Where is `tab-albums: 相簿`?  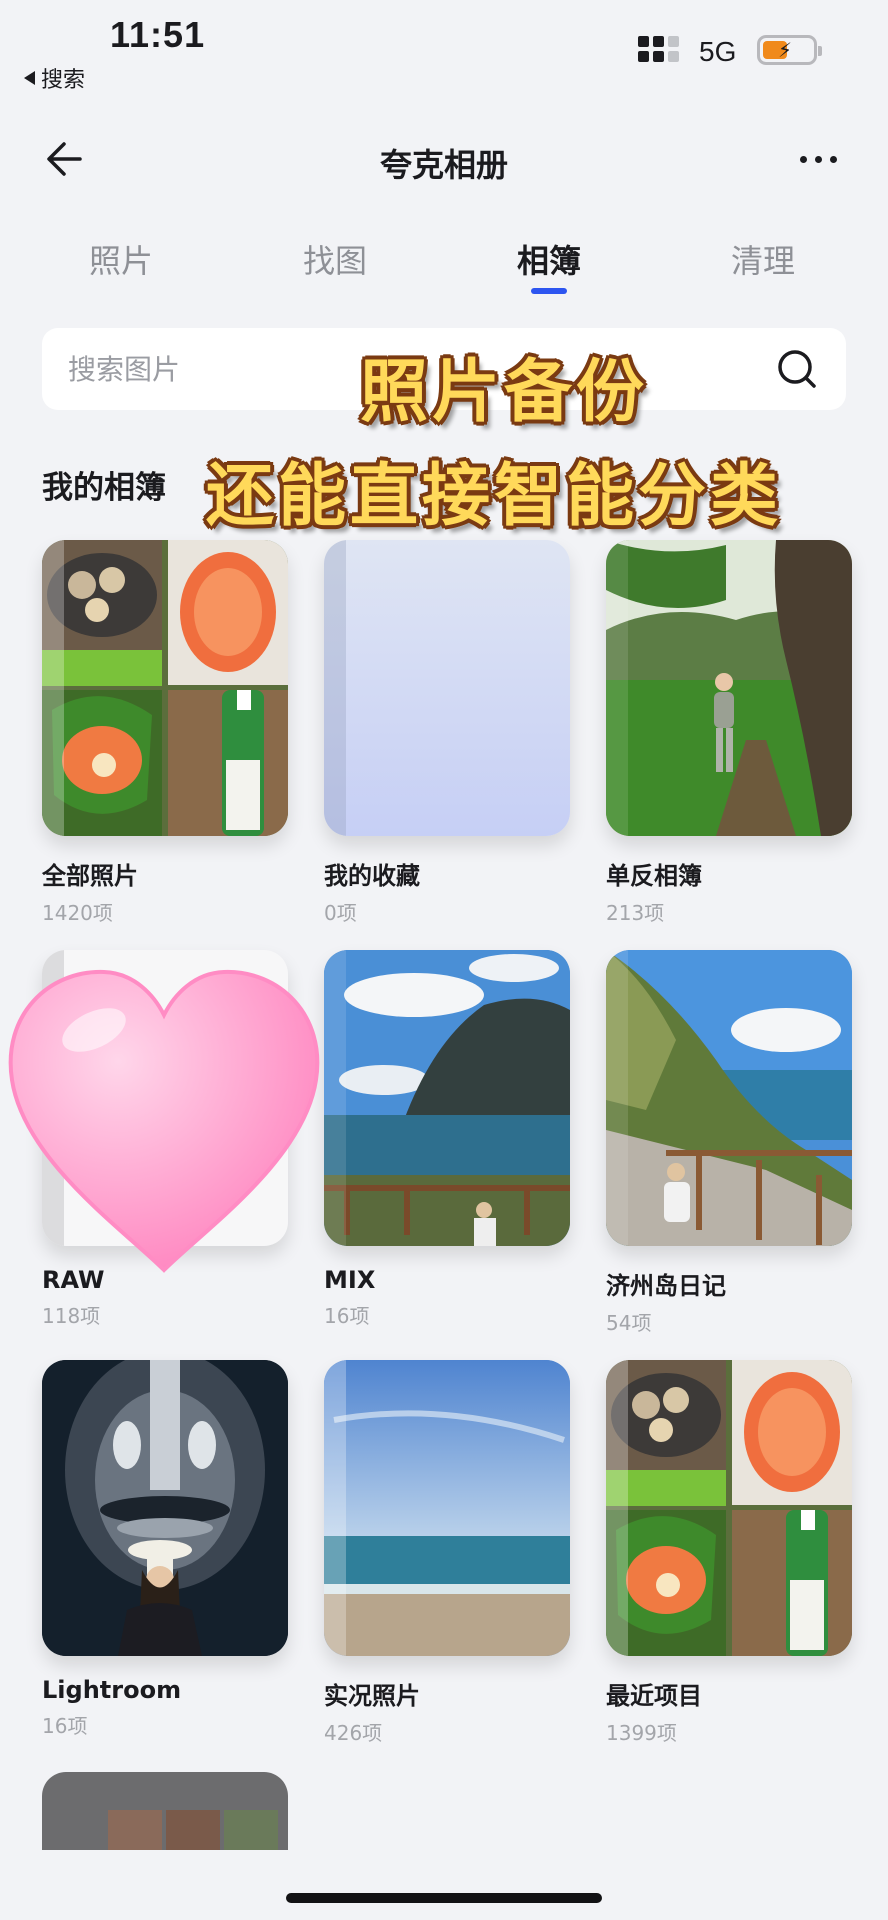
tab-albums: 相簿 is located at coordinates (549, 265).